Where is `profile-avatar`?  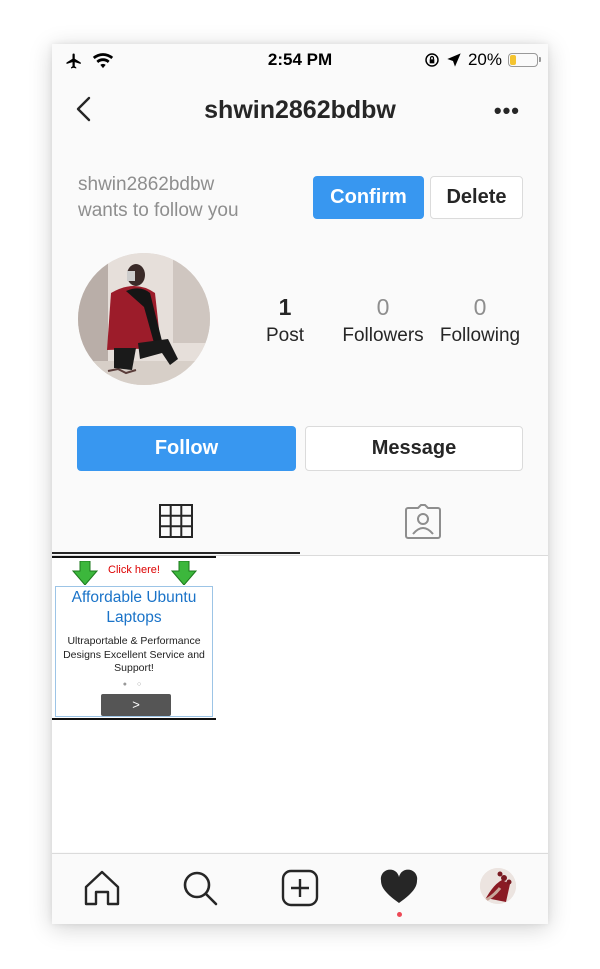 profile-avatar is located at coordinates (144, 319).